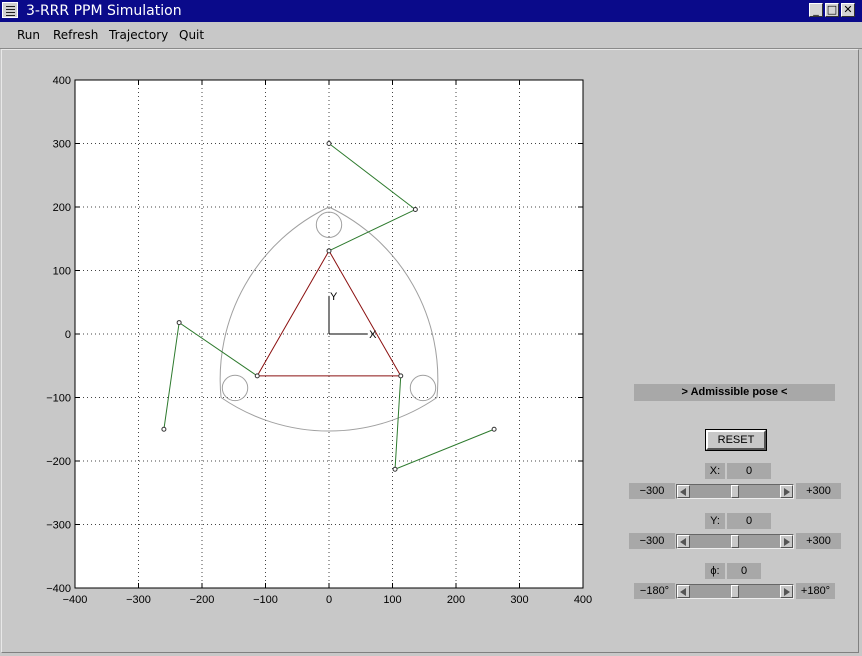  Describe the element at coordinates (786, 541) in the screenshot. I see `y-slider-right-arrow-icon` at that location.